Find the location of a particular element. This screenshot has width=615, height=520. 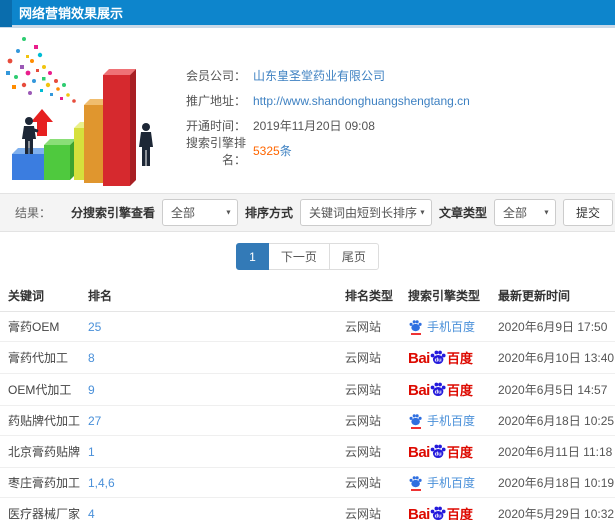

rank-count-value: 5325 is located at coordinates (266, 150).